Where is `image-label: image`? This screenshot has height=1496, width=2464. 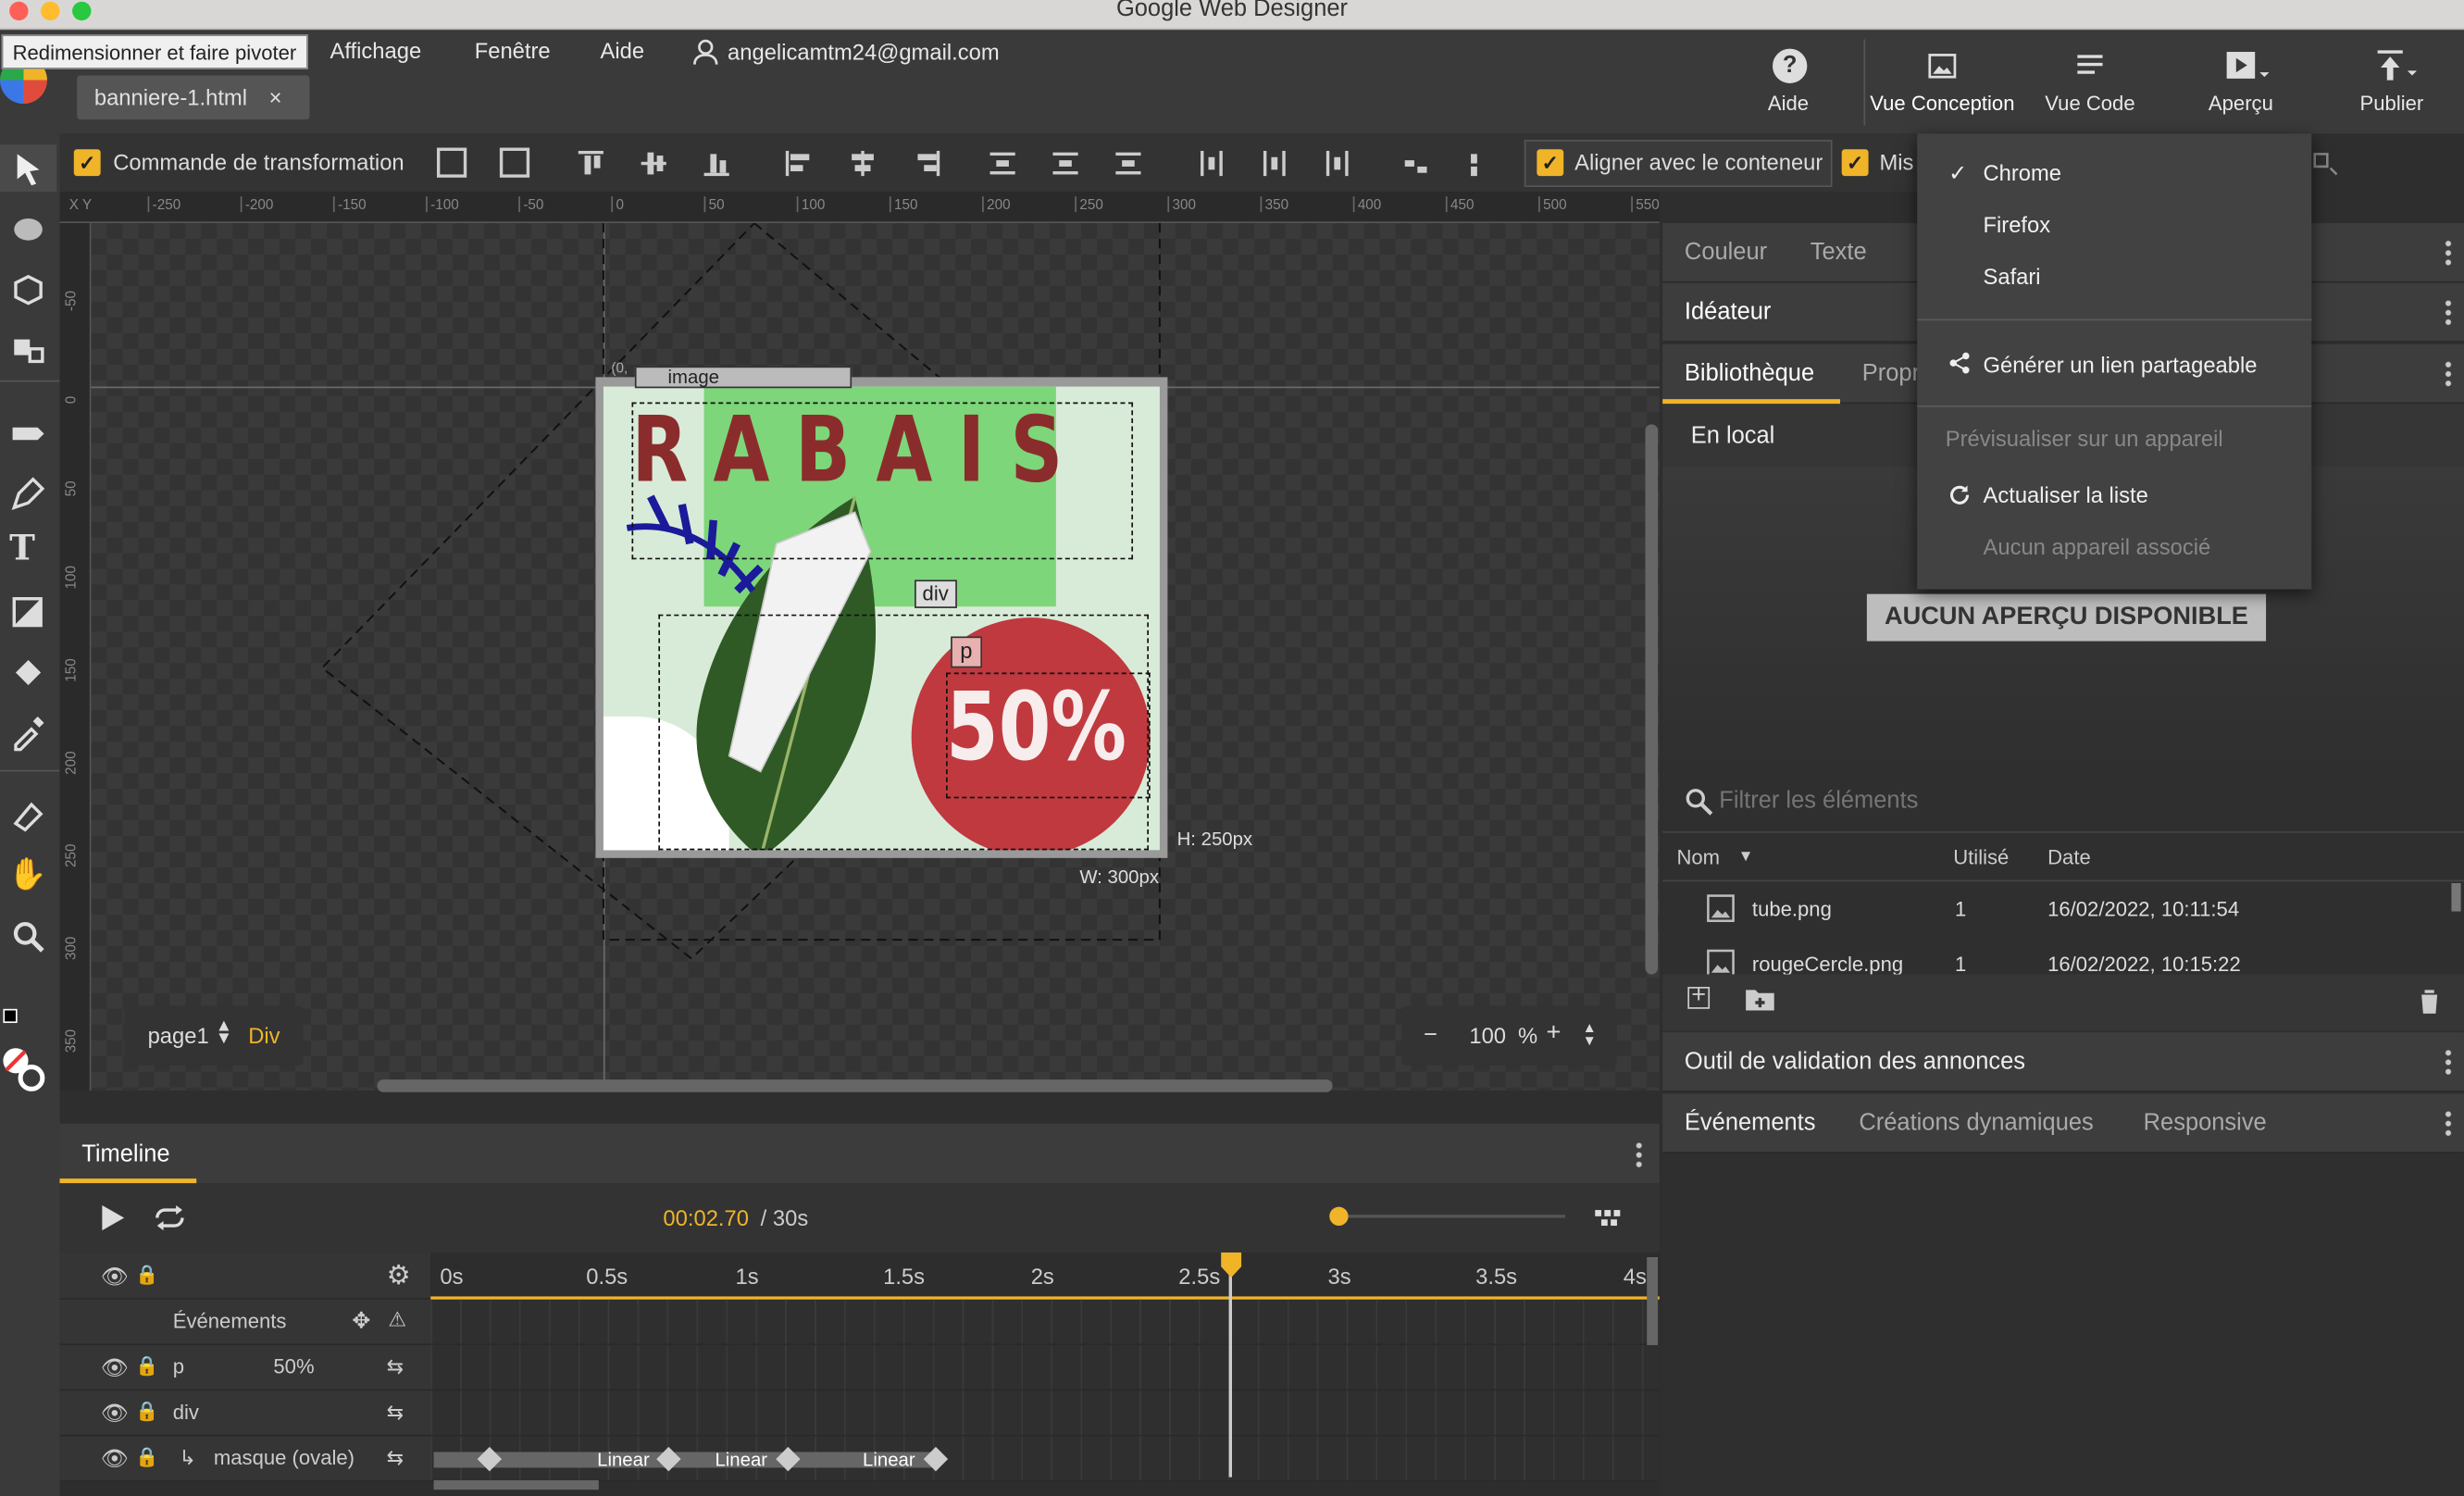 image-label: image is located at coordinates (743, 378).